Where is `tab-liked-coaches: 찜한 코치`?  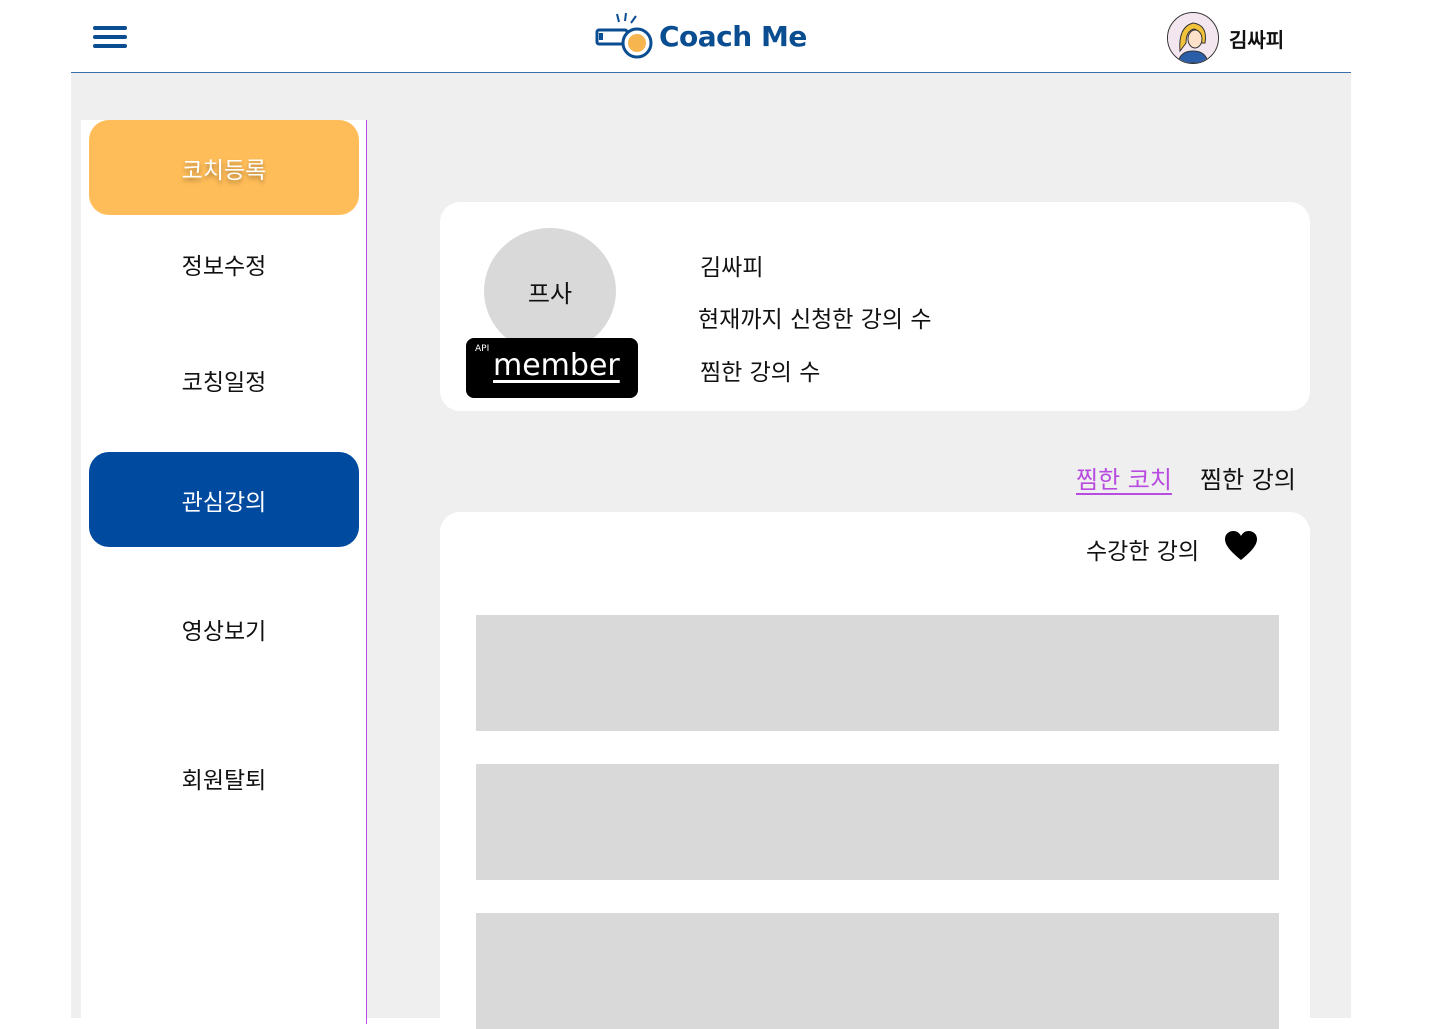 tab-liked-coaches: 찜한 코치 is located at coordinates (1124, 477).